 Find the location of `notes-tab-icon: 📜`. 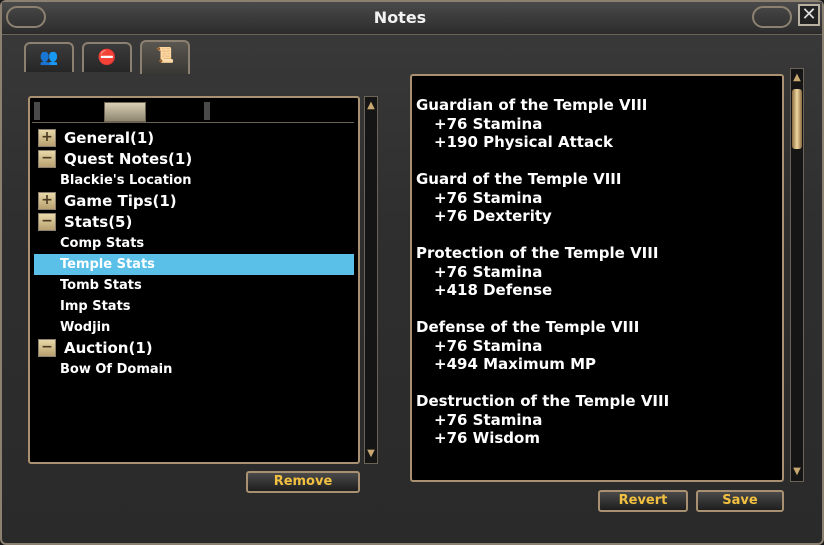

notes-tab-icon: 📜 is located at coordinates (165, 55).